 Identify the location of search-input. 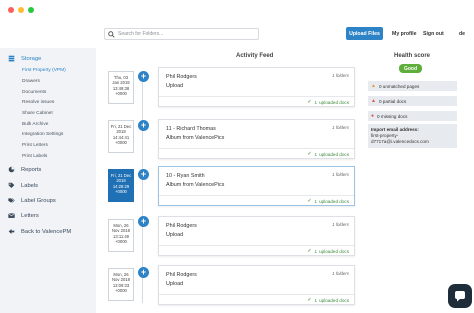
(188, 34).